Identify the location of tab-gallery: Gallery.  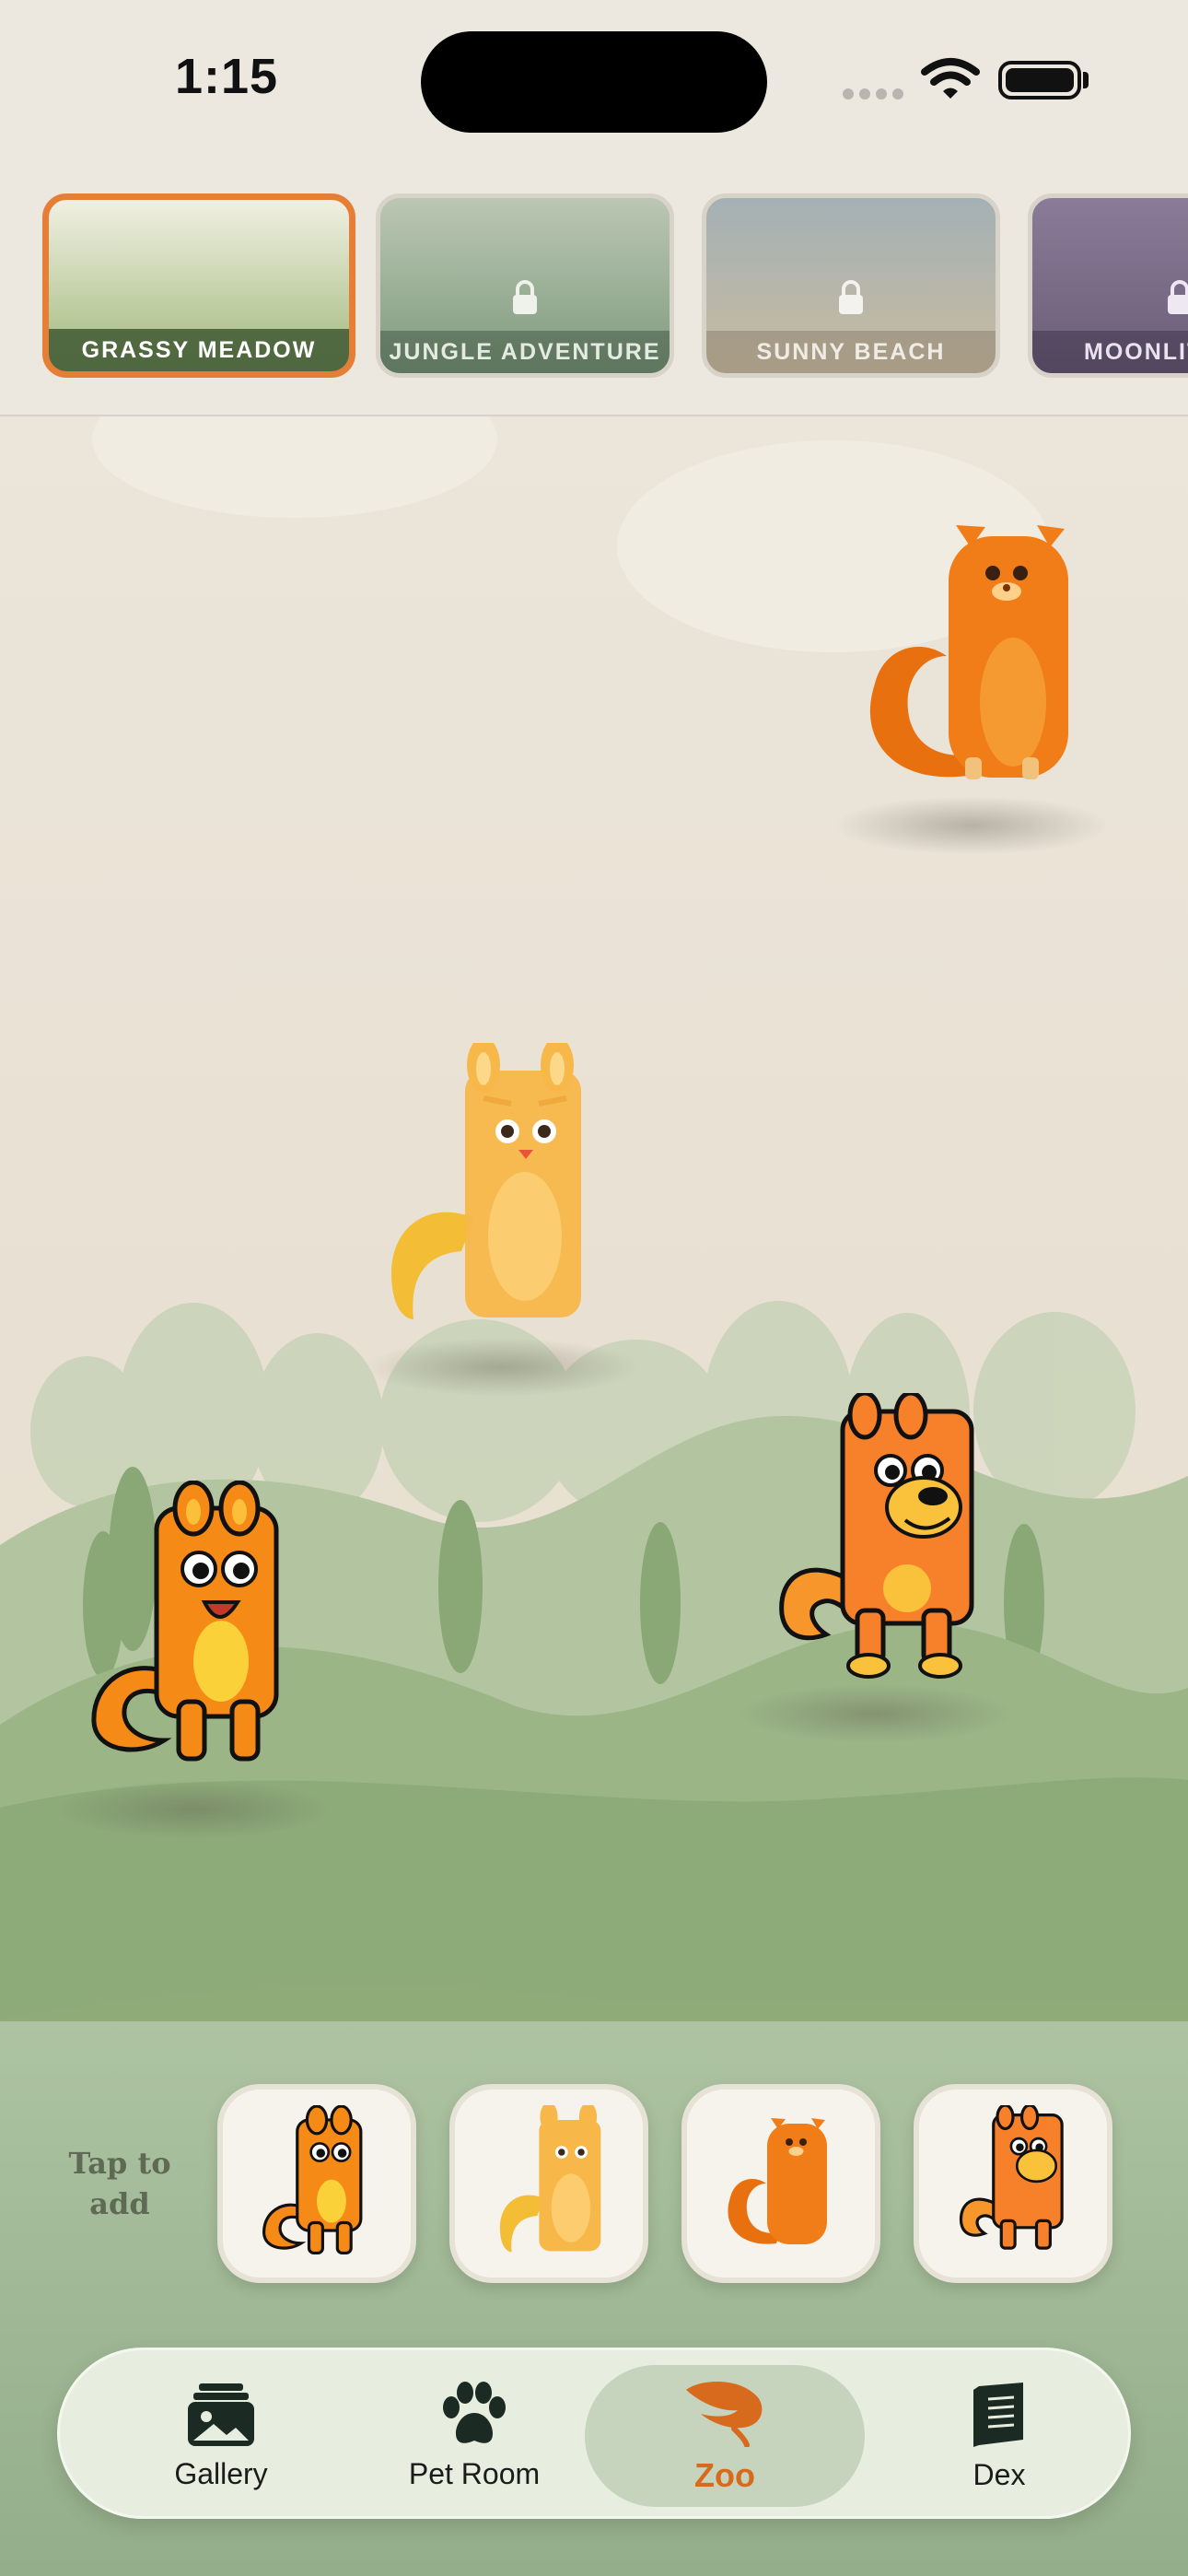
(221, 2436).